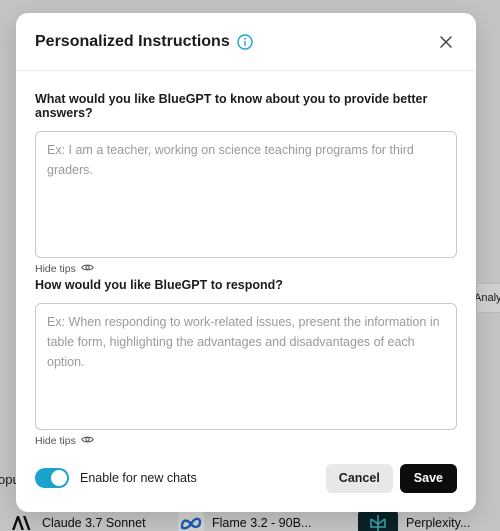  I want to click on close-icon, so click(446, 42).